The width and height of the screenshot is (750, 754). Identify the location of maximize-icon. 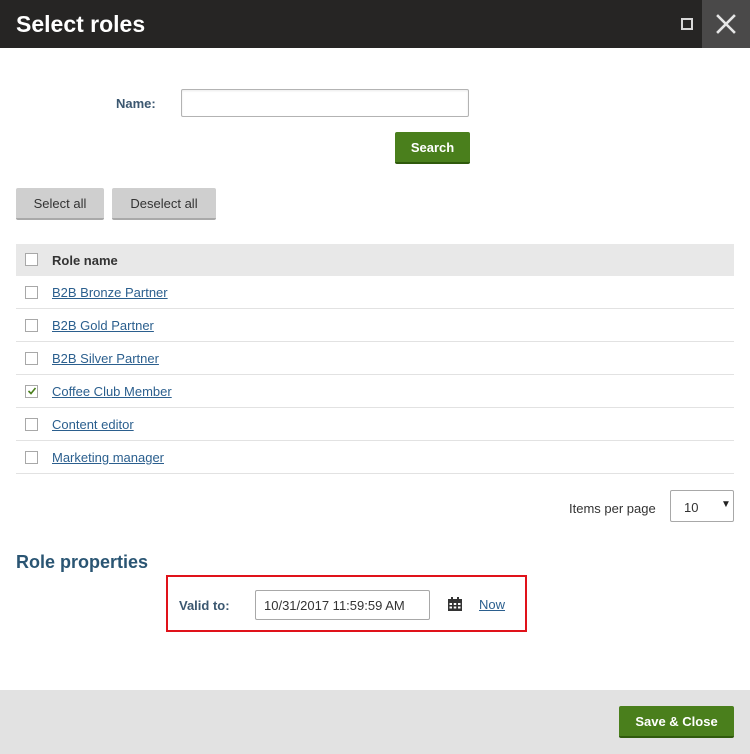
(687, 24).